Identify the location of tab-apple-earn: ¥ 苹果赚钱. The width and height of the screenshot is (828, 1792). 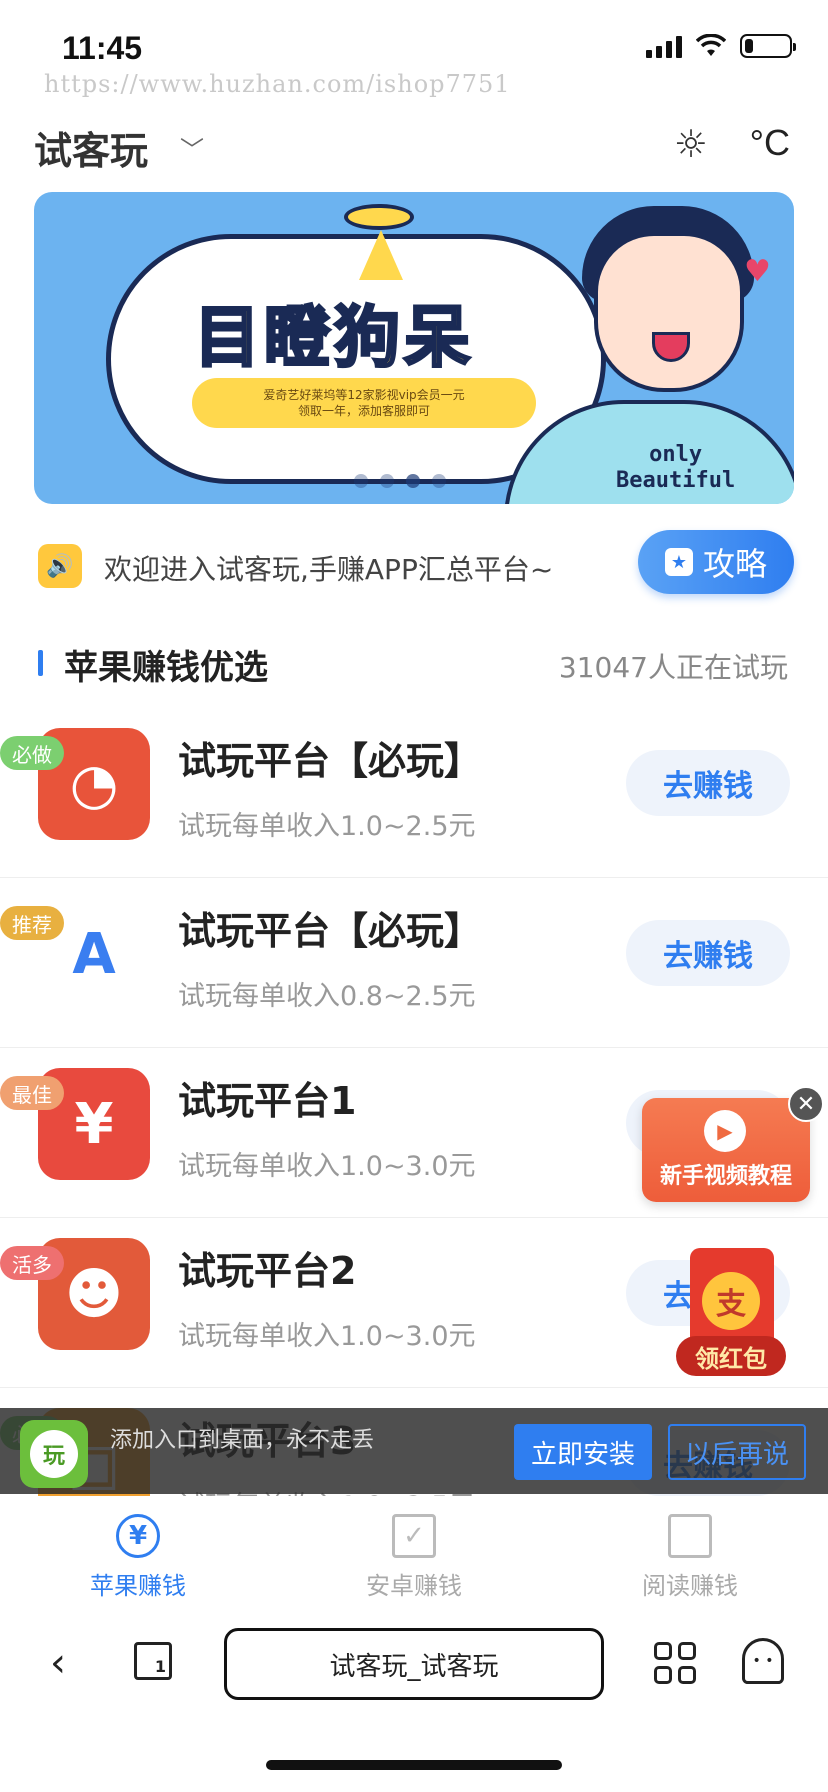
(138, 1551).